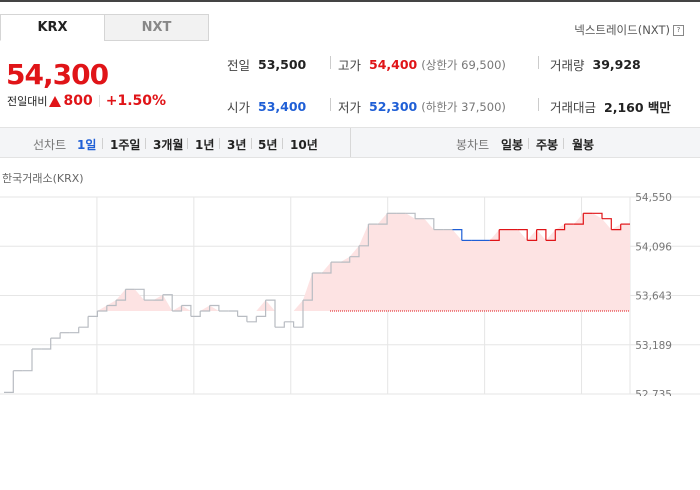 The image size is (700, 490). Describe the element at coordinates (43, 178) in the screenshot. I see `exchange-label: 한국거래소(KRX)` at that location.